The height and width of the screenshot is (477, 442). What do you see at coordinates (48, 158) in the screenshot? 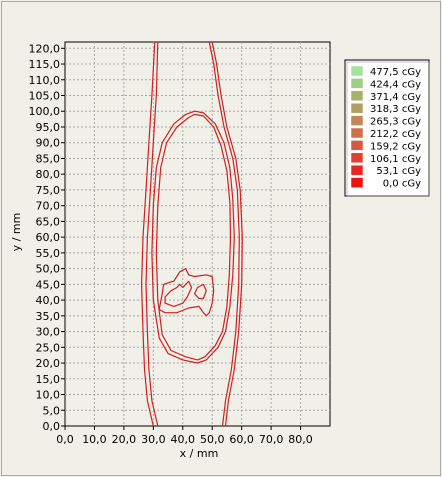
I see `y-tick-label: 85,0` at bounding box center [48, 158].